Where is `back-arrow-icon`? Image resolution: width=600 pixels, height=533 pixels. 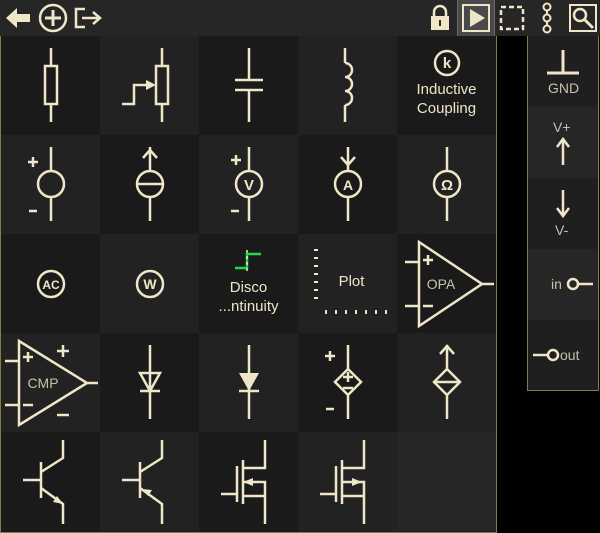
back-arrow-icon is located at coordinates (18, 18).